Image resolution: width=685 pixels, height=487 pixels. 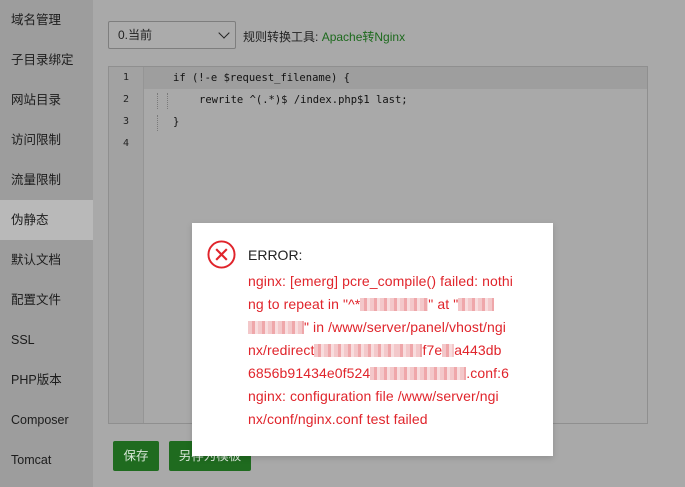 I want to click on error-line: ng to repeat in "^* " at ", so click(x=371, y=304).